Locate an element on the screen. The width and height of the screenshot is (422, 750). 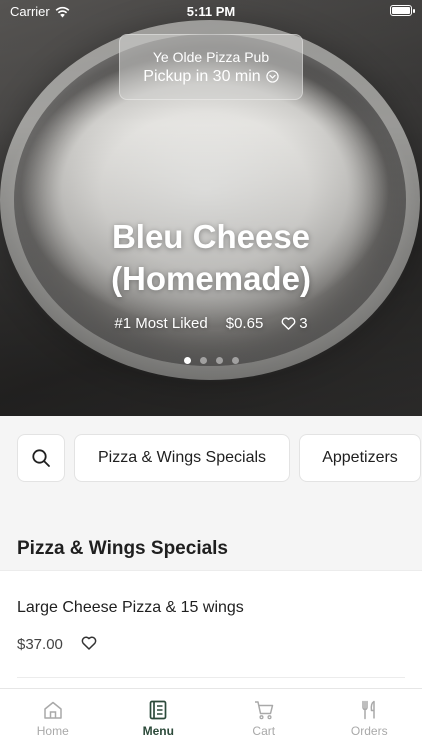
featured-title-line-2: (Homemade) is located at coordinates (211, 278).